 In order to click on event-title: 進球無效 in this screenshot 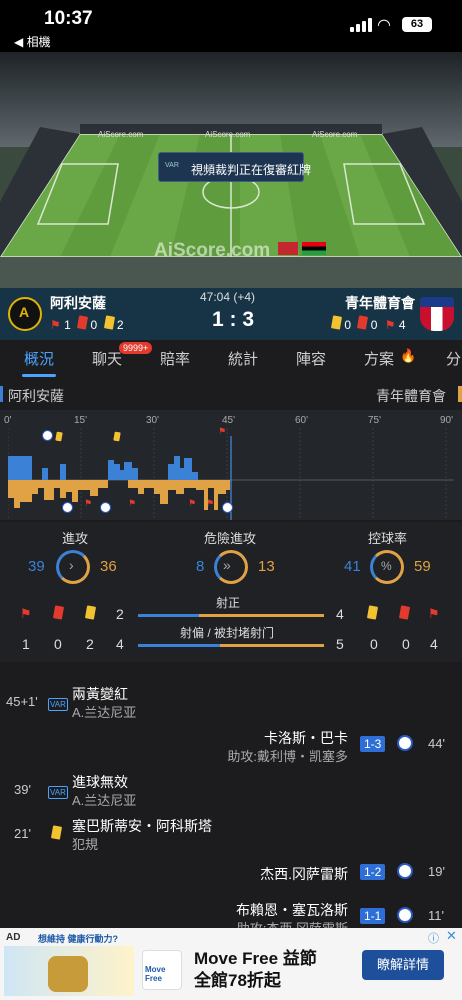, I will do `click(100, 782)`.